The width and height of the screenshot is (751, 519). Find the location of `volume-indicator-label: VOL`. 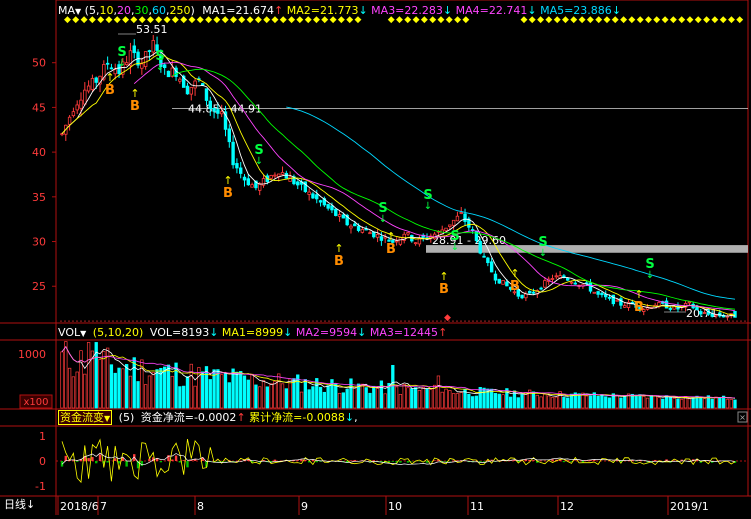

volume-indicator-label: VOL is located at coordinates (69, 332).